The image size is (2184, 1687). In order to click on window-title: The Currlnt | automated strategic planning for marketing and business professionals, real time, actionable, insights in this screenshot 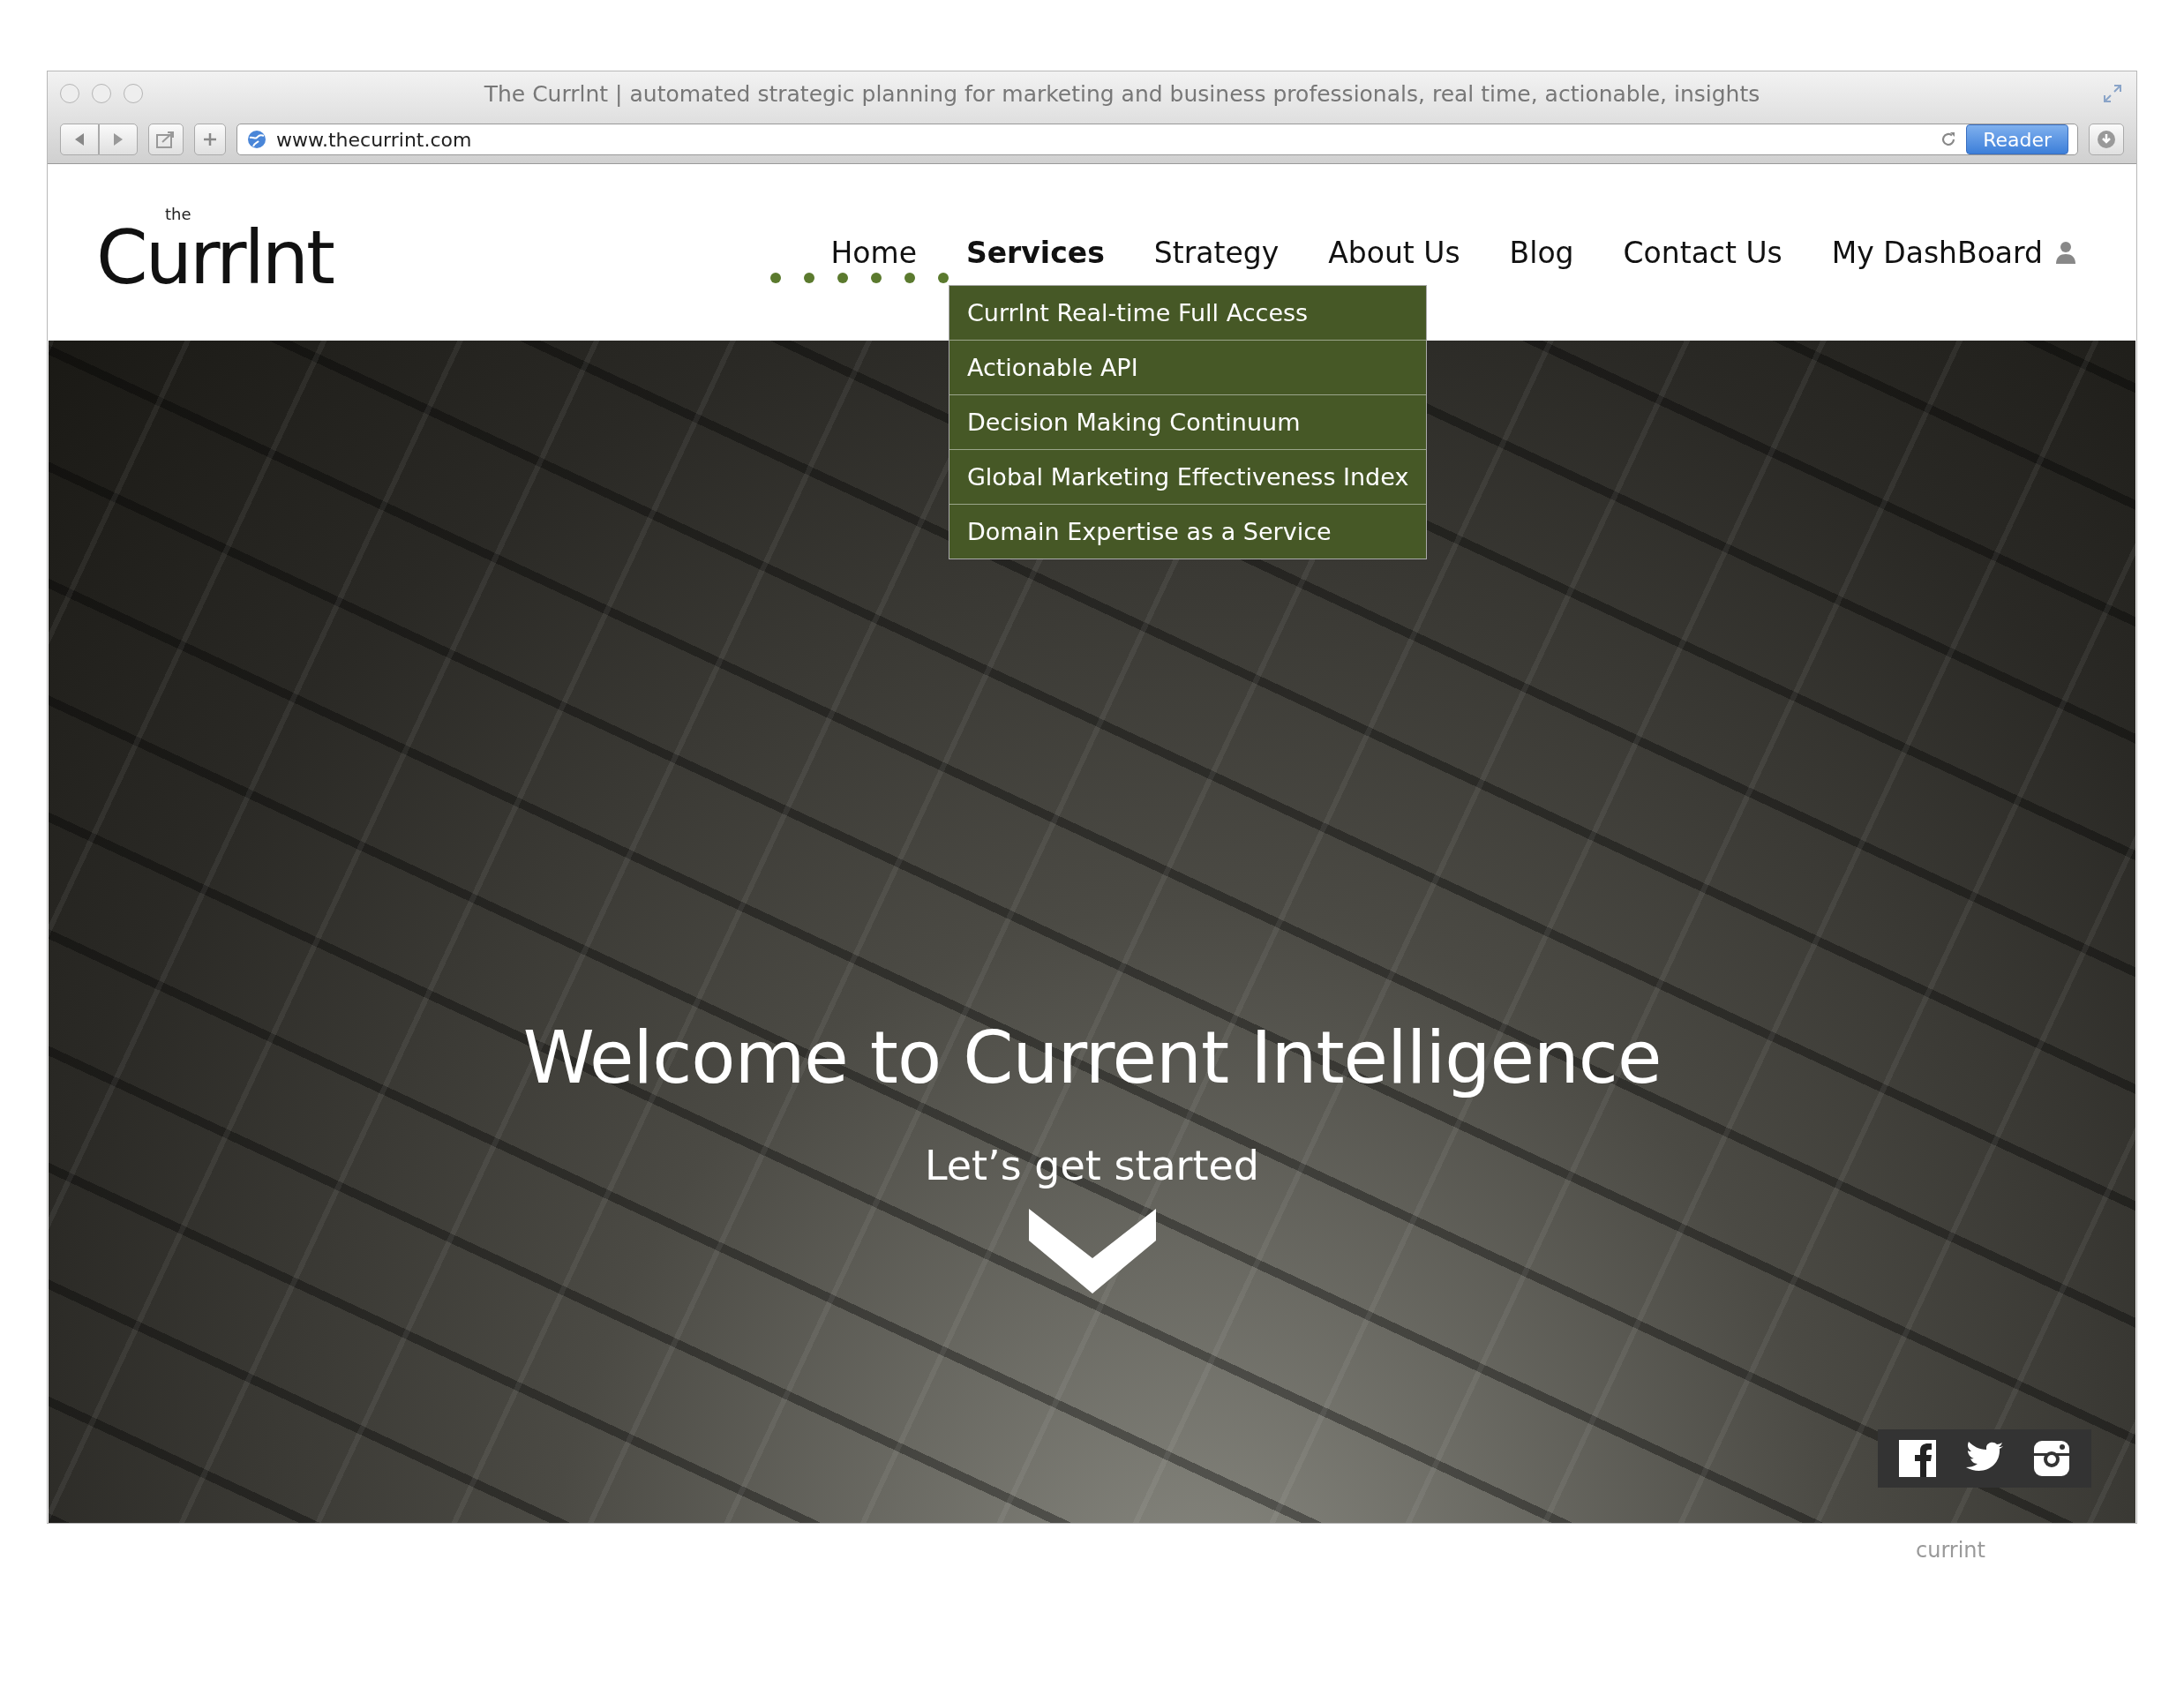, I will do `click(1122, 93)`.